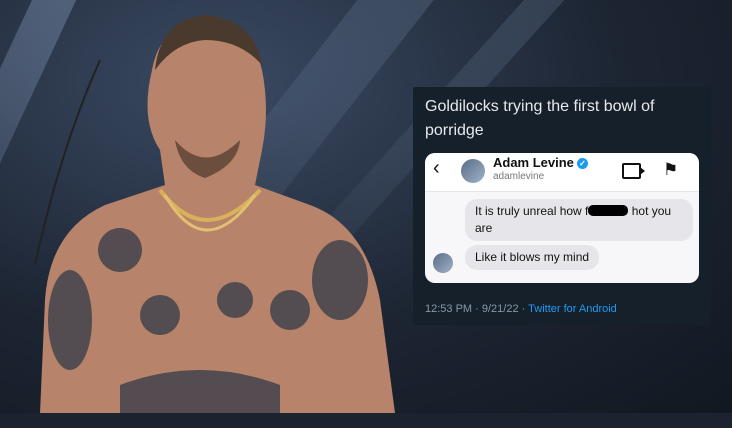  What do you see at coordinates (477, 309) in the screenshot?
I see `tweet-timestamp: 12:53 PM · 9/21/22 ·` at bounding box center [477, 309].